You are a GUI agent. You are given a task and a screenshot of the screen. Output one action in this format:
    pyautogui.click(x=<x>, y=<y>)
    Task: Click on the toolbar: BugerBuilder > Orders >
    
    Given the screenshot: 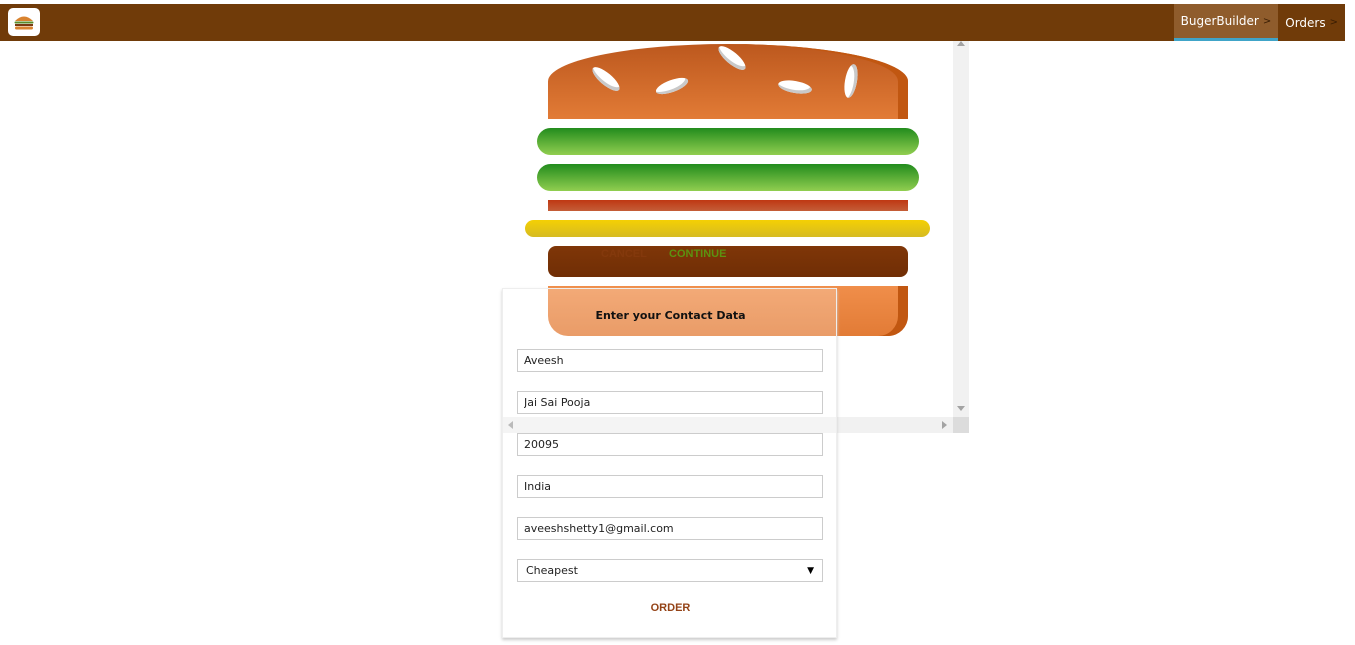 What is the action you would take?
    pyautogui.click(x=672, y=22)
    